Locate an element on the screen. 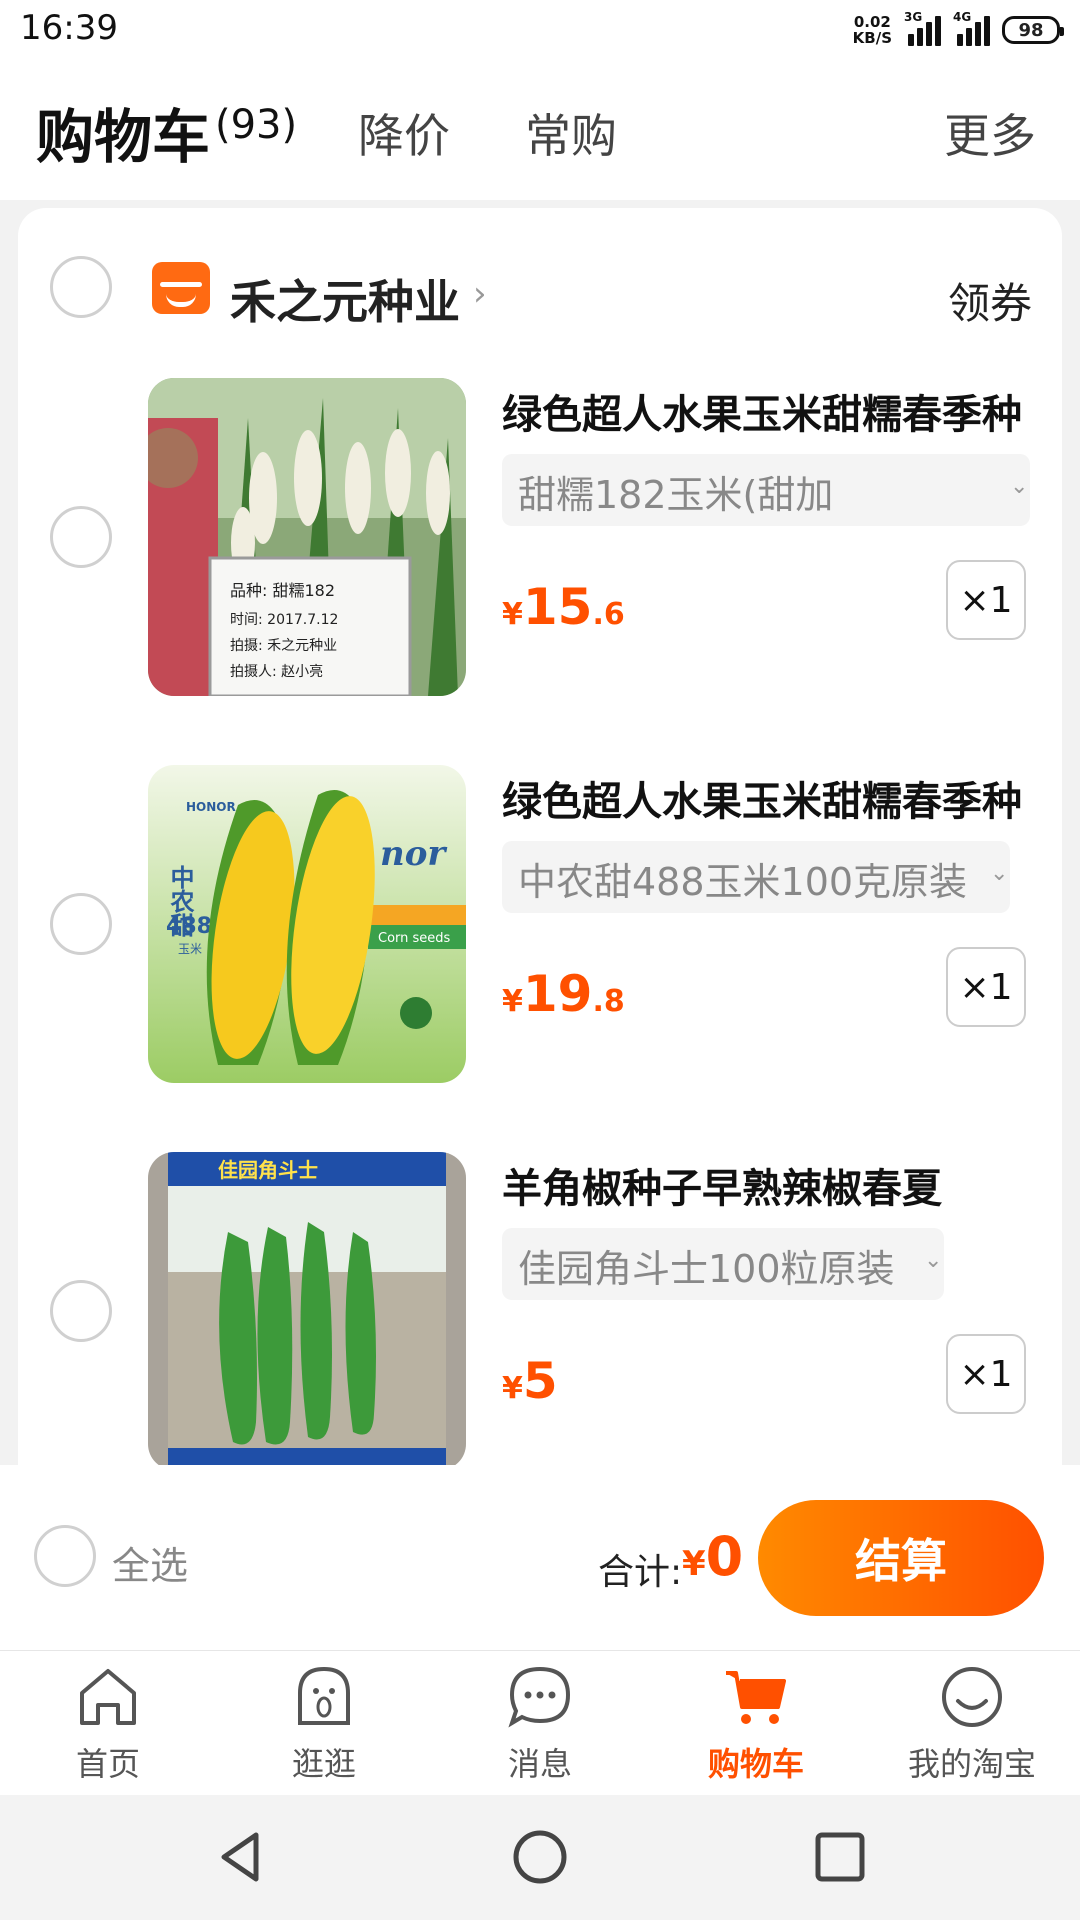 The image size is (1080, 1920). cart-header: 购物车 (93) 降价 常购 更多 is located at coordinates (540, 130).